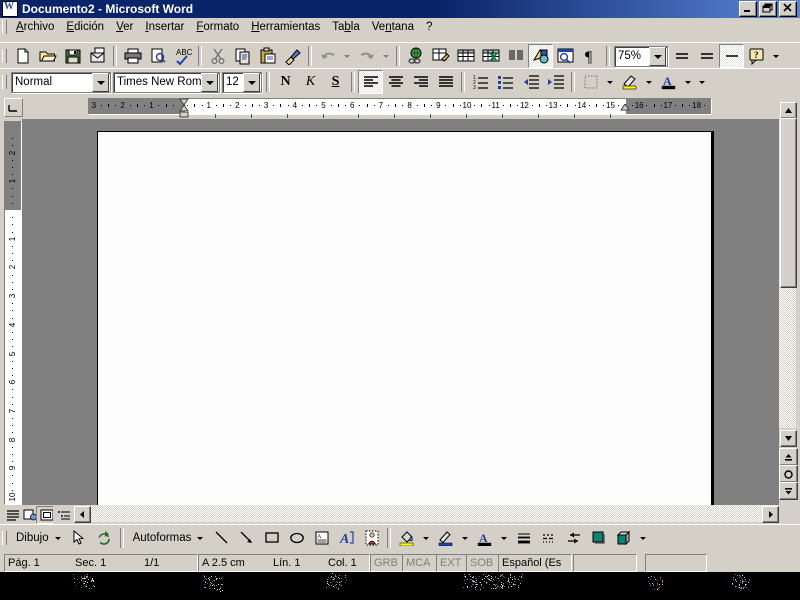 The height and width of the screenshot is (600, 800). What do you see at coordinates (242, 56) in the screenshot?
I see `copy-button` at bounding box center [242, 56].